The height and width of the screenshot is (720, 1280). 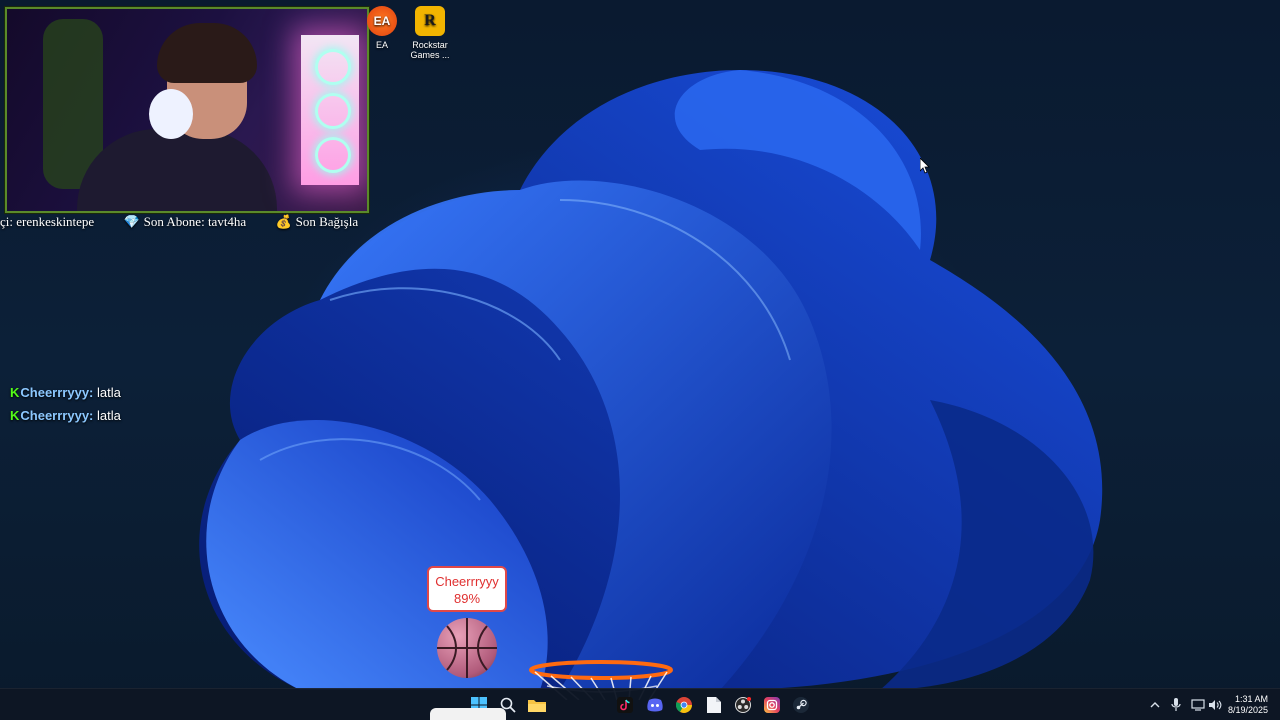 I want to click on mouse-cursor-icon, so click(x=925, y=166).